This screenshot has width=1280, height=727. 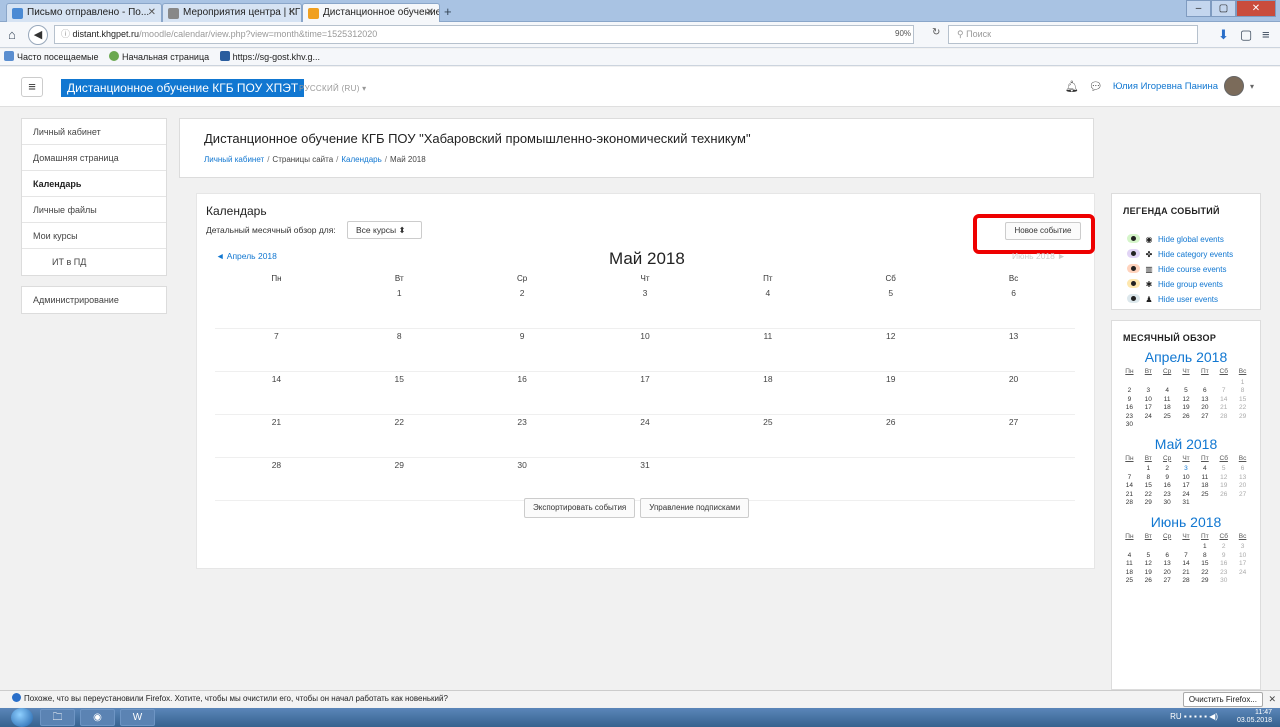 What do you see at coordinates (1186, 239) in the screenshot?
I see `legend-item: ◉ Hide global events` at bounding box center [1186, 239].